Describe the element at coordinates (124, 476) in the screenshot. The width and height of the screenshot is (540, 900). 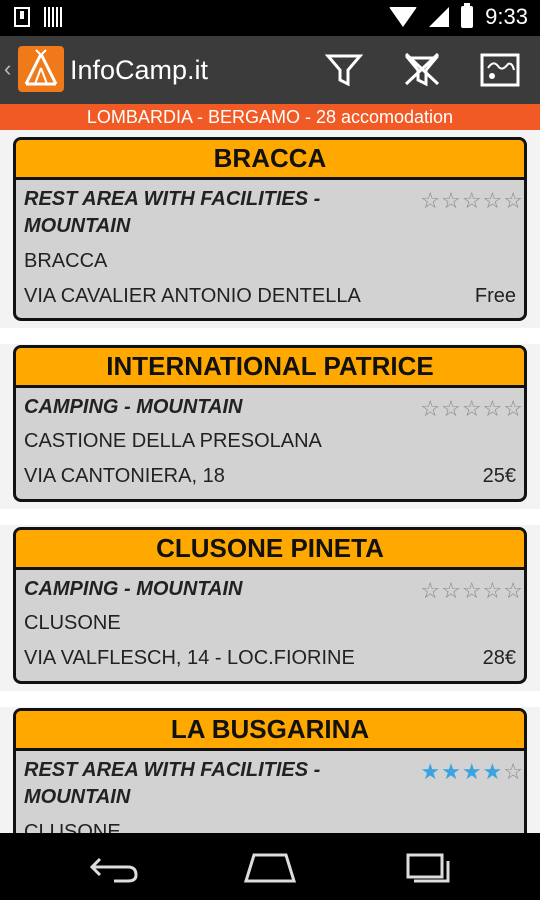
I see `listing-address: VIA CANTONIERA, 18` at that location.